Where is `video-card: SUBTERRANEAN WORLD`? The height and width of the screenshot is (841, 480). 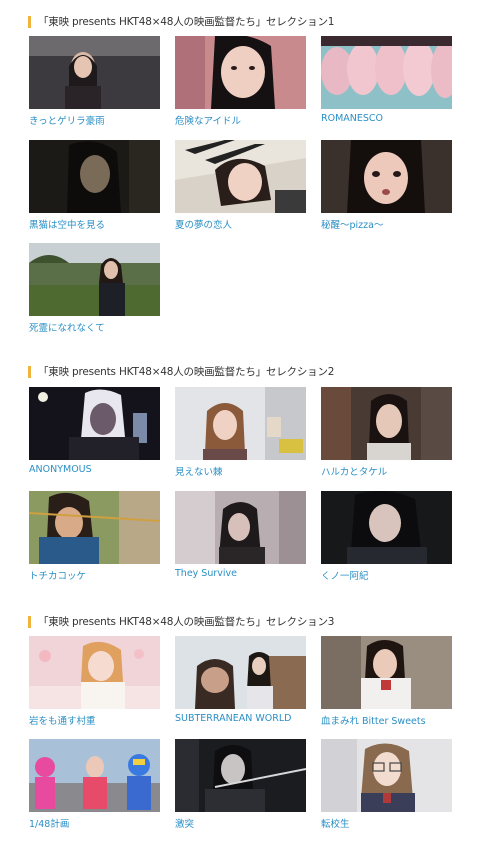
video-card: SUBTERRANEAN WORLD is located at coordinates (240, 680).